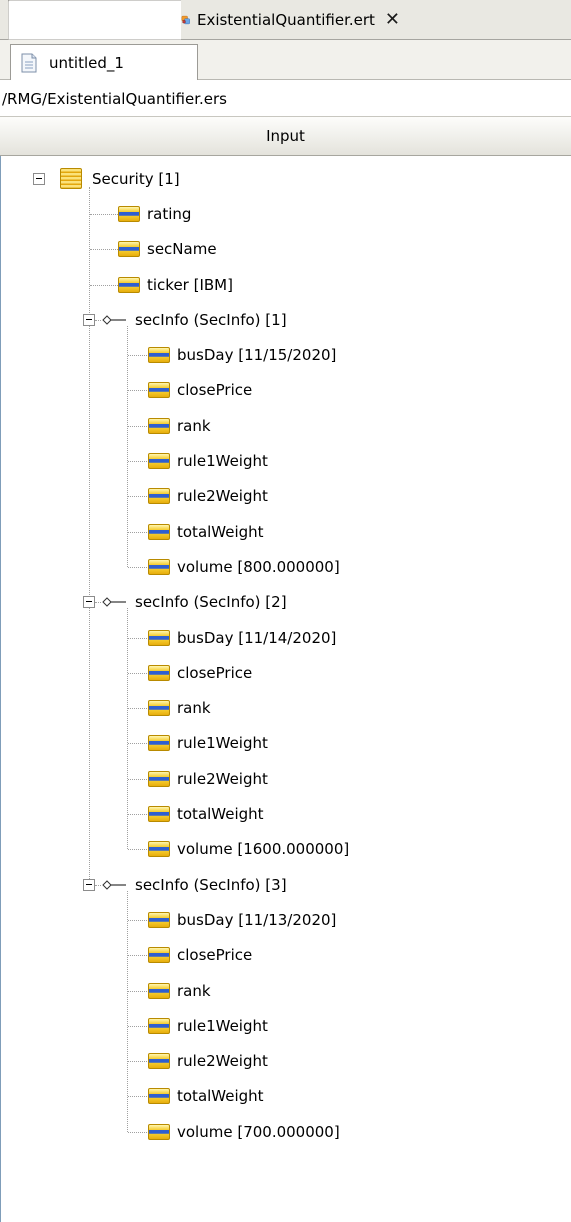  I want to click on document-icon, so click(29, 62).